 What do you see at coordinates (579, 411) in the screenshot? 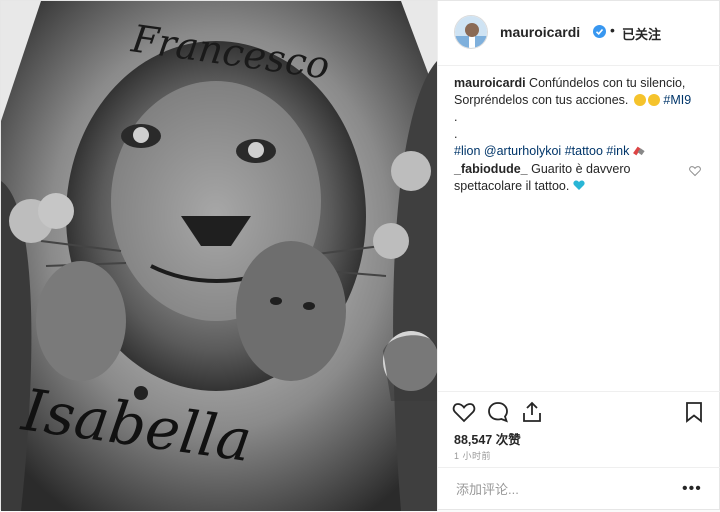
I see `action-bar` at bounding box center [579, 411].